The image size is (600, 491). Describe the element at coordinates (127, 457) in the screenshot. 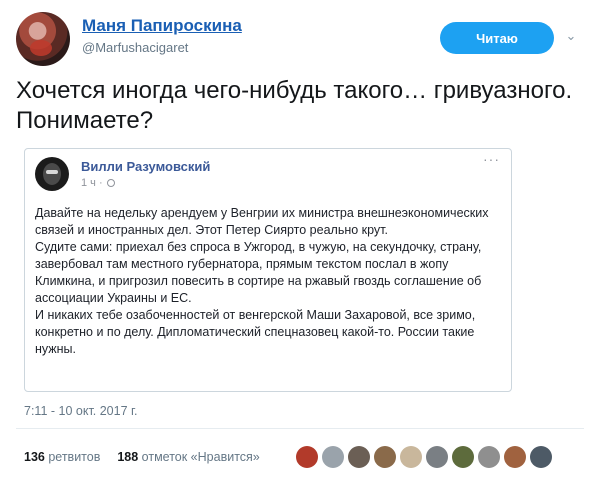

I see `likes-count: 188` at that location.